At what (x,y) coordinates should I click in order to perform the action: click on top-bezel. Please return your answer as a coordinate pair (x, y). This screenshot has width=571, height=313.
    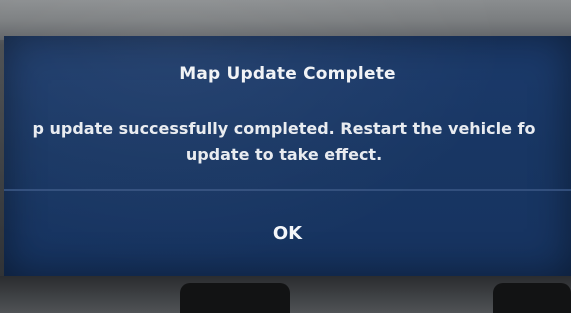
    Looking at the image, I should click on (285, 20).